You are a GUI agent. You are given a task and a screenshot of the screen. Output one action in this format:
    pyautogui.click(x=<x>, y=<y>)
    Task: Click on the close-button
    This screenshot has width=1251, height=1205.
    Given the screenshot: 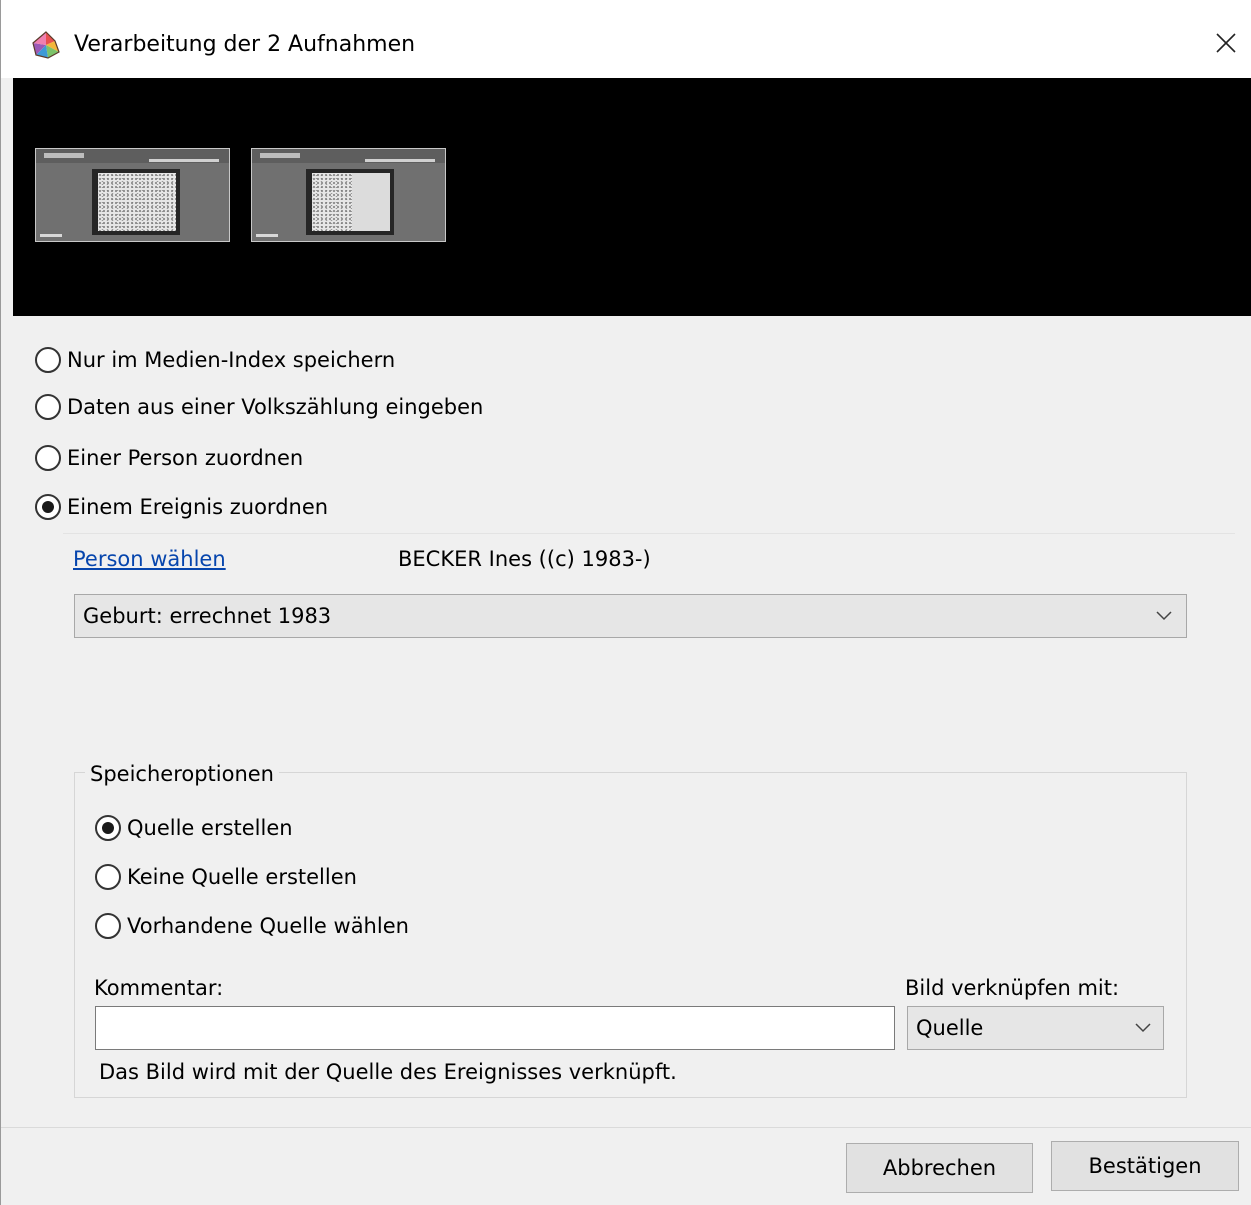 What is the action you would take?
    pyautogui.click(x=1227, y=44)
    